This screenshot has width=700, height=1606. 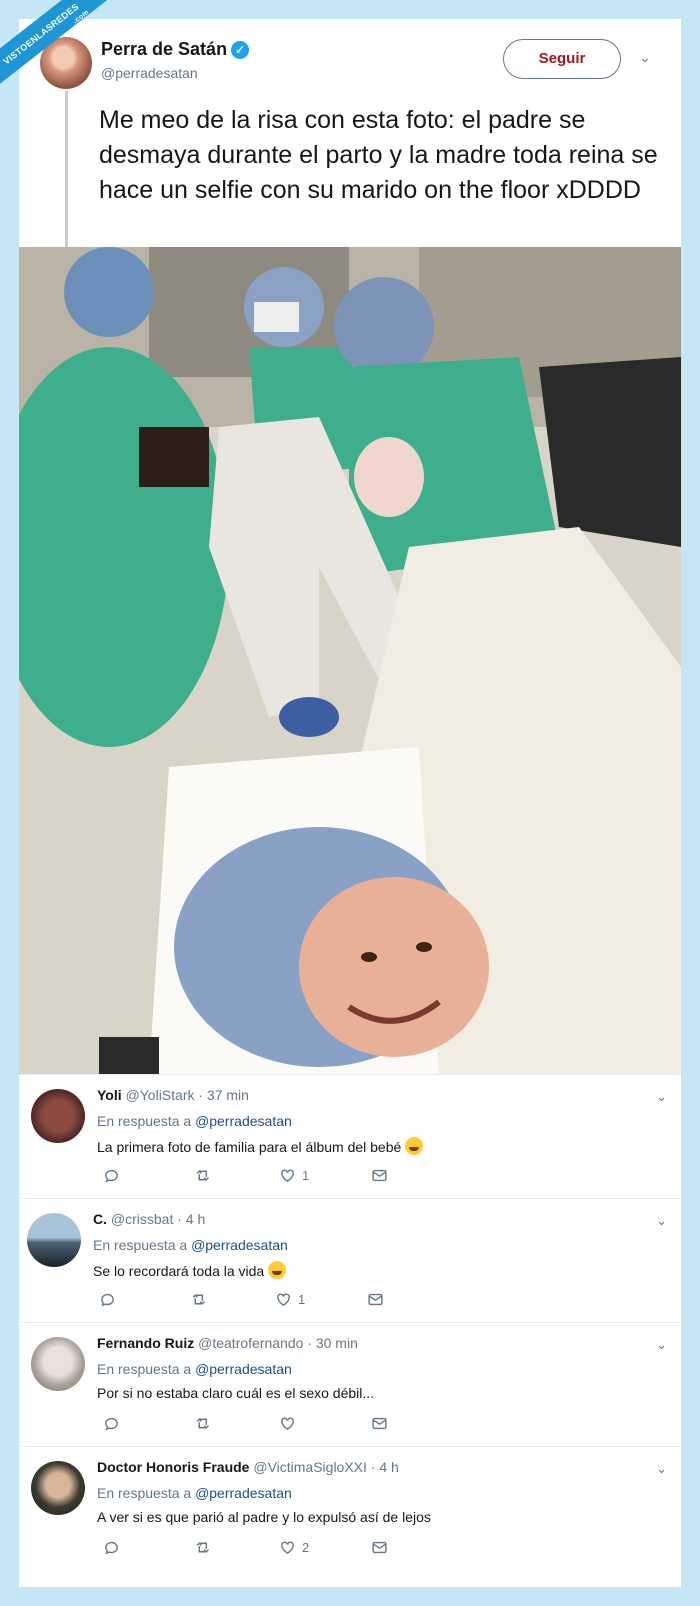 I want to click on reply-header: Fernando Ruiz @teatrofernando · 30 min, so click(x=227, y=1343).